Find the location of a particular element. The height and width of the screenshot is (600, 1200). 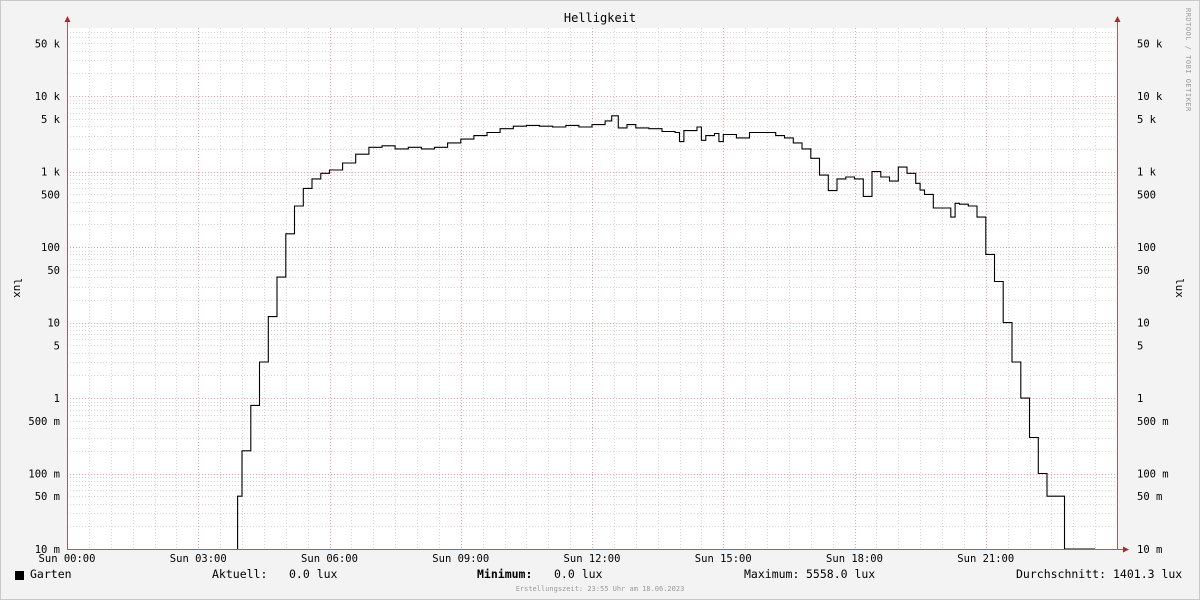

legend-avg-label: Durchschnitt: is located at coordinates (1061, 574).